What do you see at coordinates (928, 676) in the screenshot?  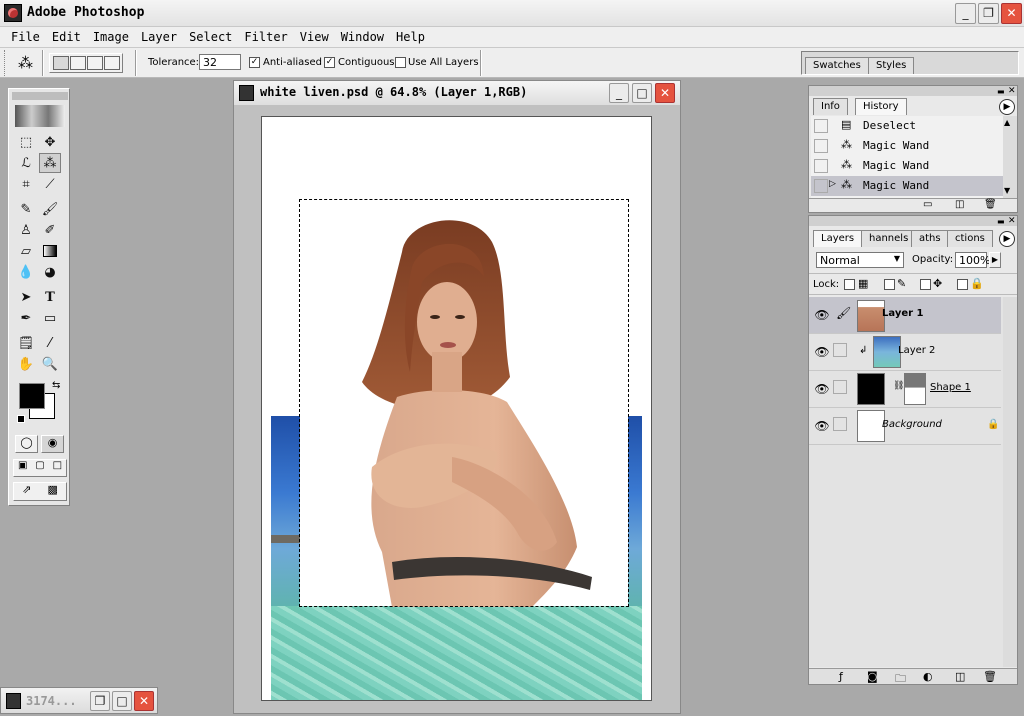 I see `adjustment-layer-icon: ◐` at bounding box center [928, 676].